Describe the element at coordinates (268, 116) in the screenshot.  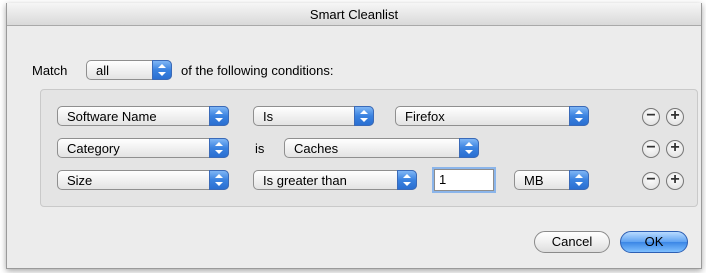
I see `operator-value: Is` at that location.